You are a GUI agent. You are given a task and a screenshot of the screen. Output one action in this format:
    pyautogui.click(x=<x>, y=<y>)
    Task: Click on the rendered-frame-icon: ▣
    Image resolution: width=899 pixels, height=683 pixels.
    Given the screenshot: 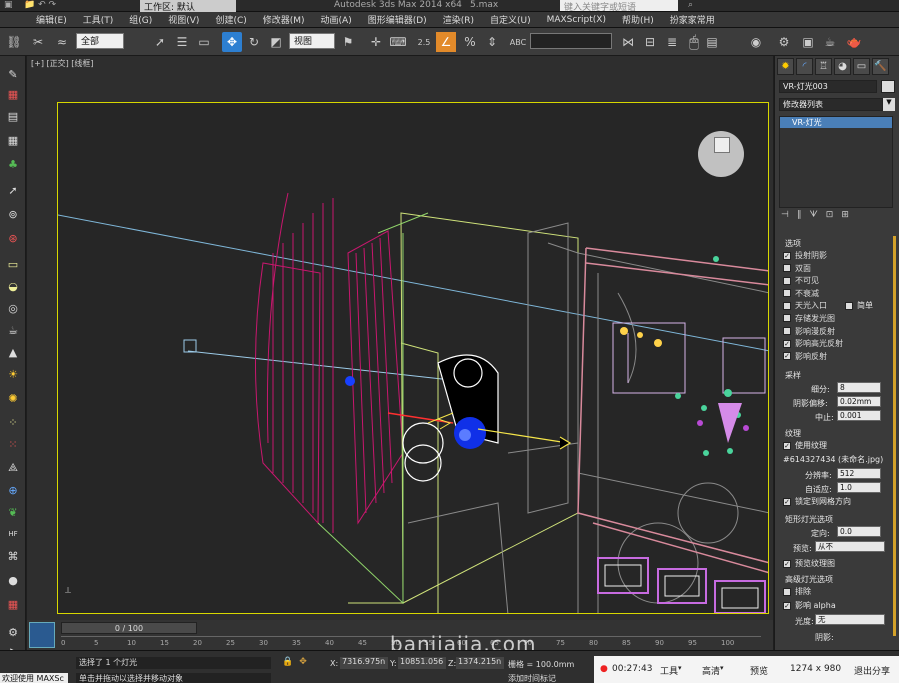 What is the action you would take?
    pyautogui.click(x=808, y=42)
    